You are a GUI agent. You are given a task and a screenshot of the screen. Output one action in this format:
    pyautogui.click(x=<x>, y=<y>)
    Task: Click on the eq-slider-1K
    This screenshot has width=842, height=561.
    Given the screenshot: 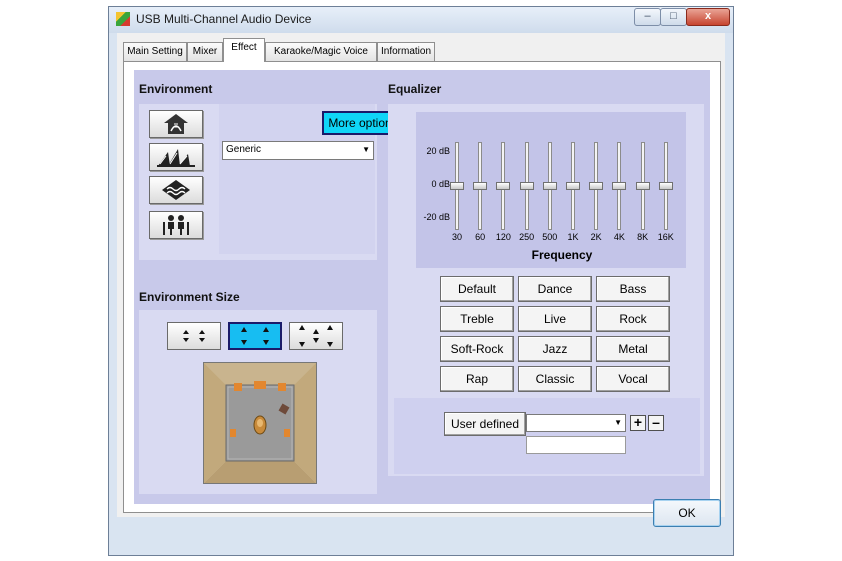 What is the action you would take?
    pyautogui.click(x=573, y=186)
    